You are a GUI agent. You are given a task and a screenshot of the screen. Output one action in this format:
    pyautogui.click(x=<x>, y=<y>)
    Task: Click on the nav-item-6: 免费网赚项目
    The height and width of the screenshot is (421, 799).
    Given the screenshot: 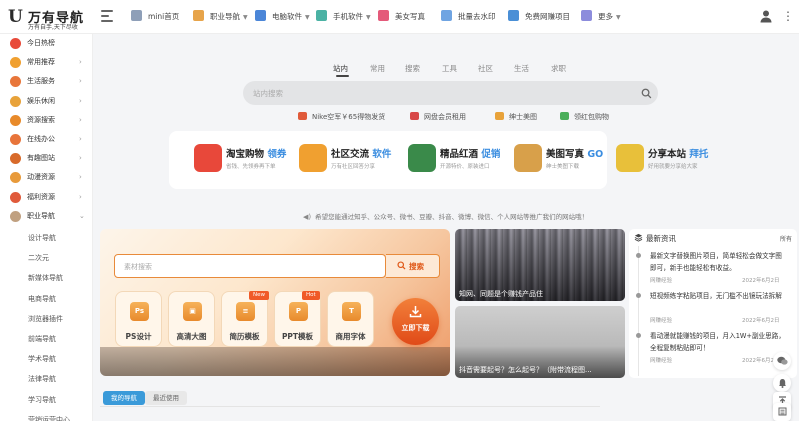 What is the action you would take?
    pyautogui.click(x=539, y=17)
    